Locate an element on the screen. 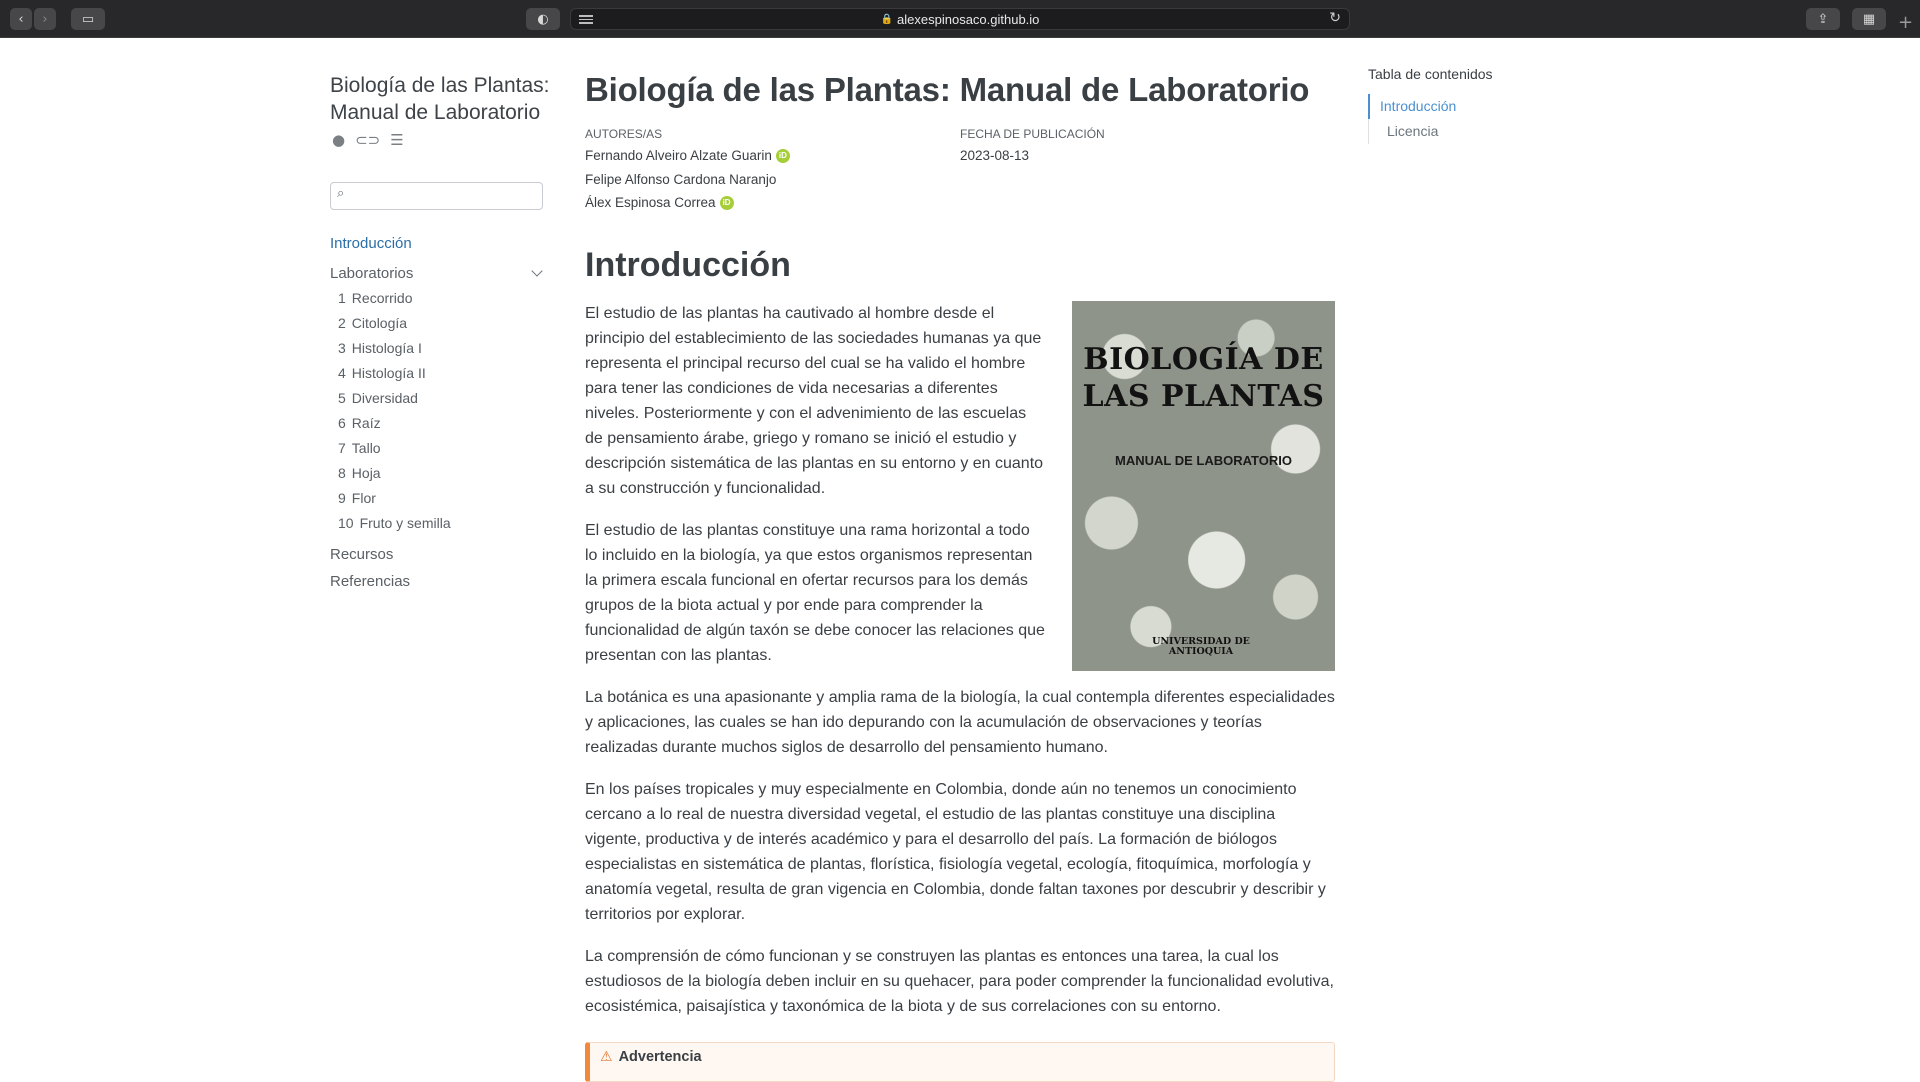 Image resolution: width=1920 pixels, height=1082 pixels. address-bar: 🔒 alexespinosaco.github.io ↻ is located at coordinates (960, 19).